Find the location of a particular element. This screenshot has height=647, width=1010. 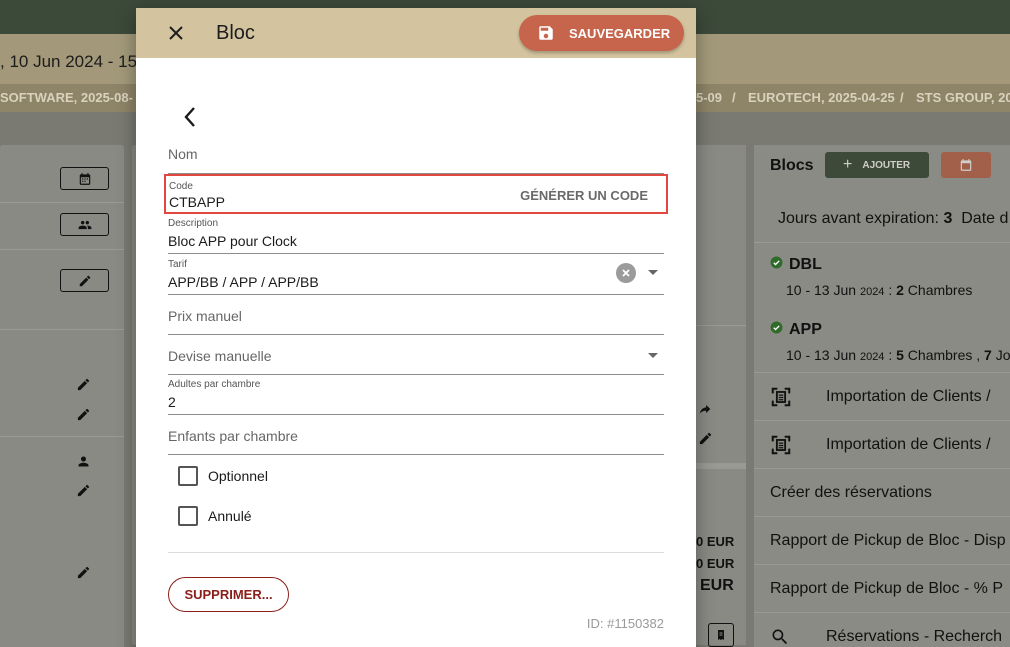

chevron-left-icon is located at coordinates (189, 117).